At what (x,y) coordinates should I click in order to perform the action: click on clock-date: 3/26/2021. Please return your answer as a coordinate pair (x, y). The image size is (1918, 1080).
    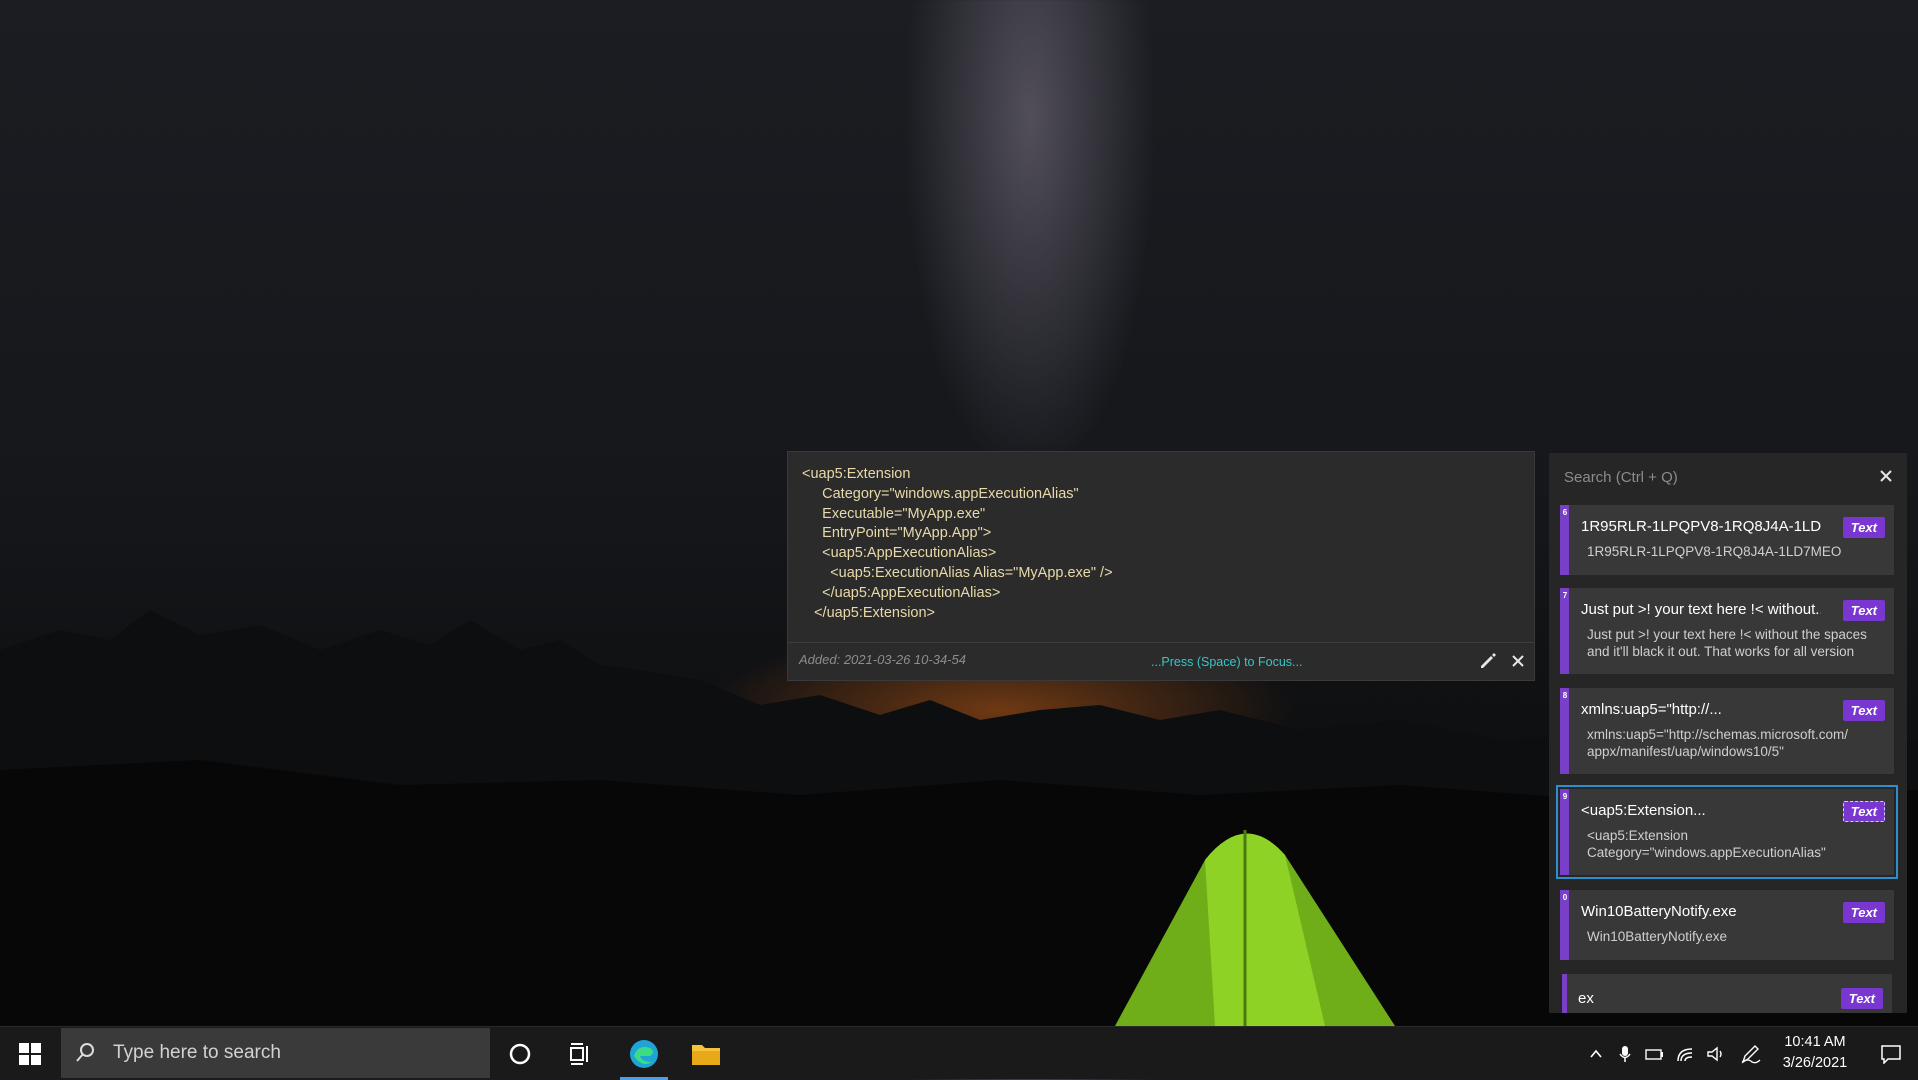
    Looking at the image, I should click on (1815, 1063).